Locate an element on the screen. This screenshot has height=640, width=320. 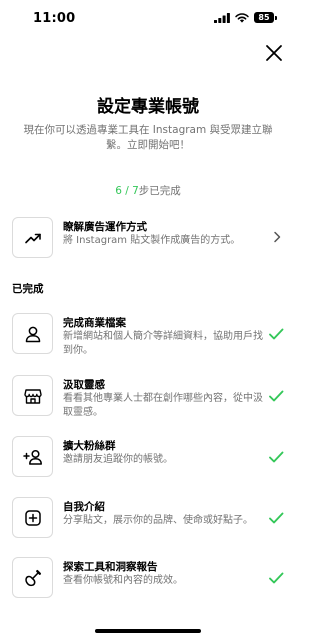
trending-up-icon is located at coordinates (32, 238).